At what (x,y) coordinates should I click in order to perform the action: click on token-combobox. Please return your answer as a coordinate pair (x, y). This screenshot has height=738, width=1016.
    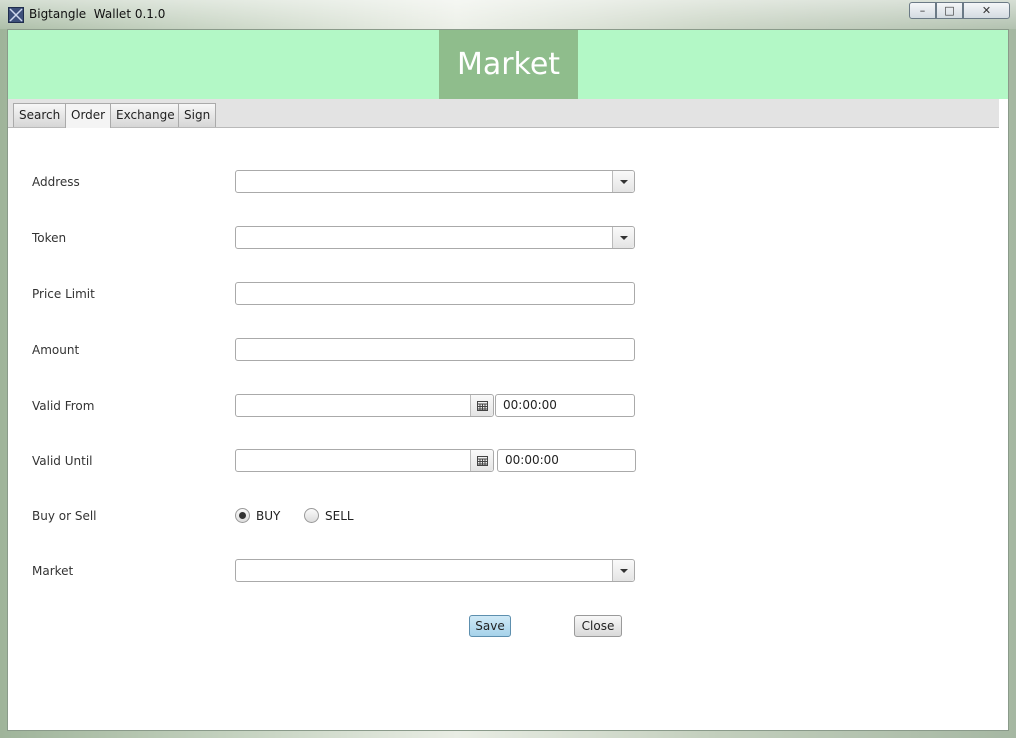
    Looking at the image, I should click on (435, 237).